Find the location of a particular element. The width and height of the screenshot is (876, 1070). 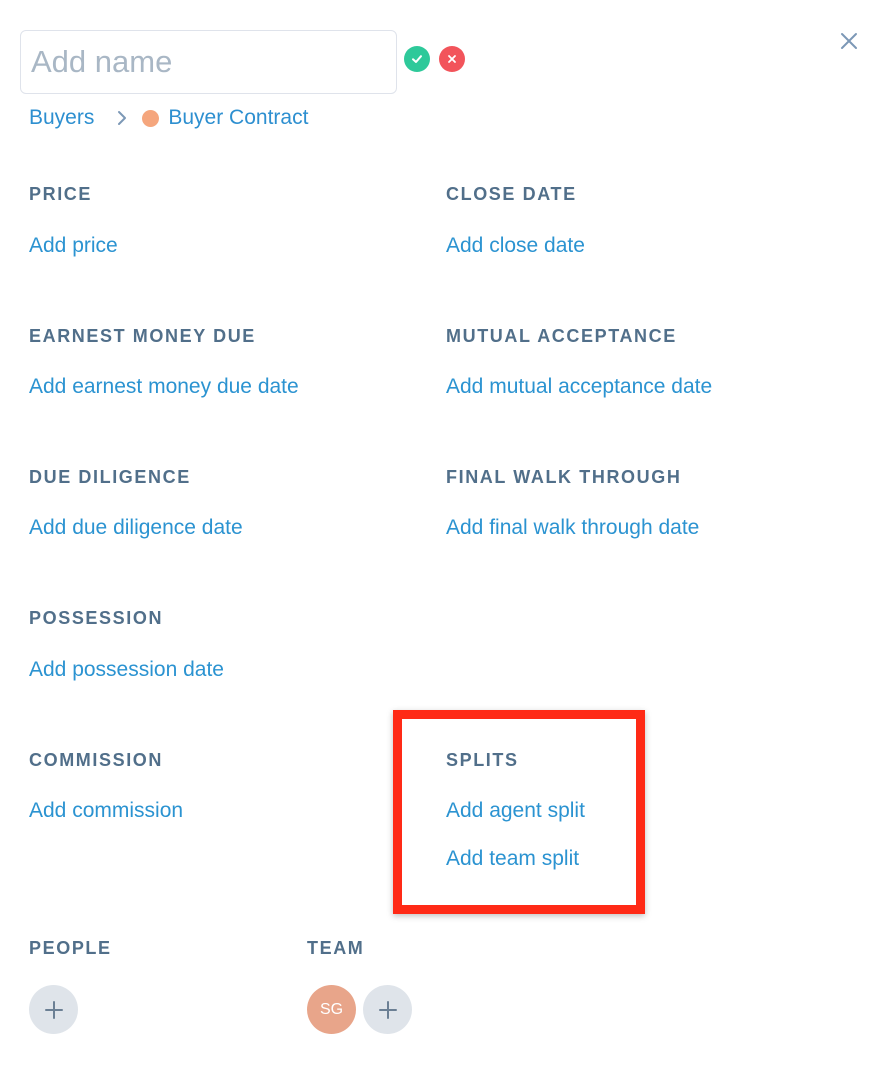

add-team-member-button is located at coordinates (387, 1009).